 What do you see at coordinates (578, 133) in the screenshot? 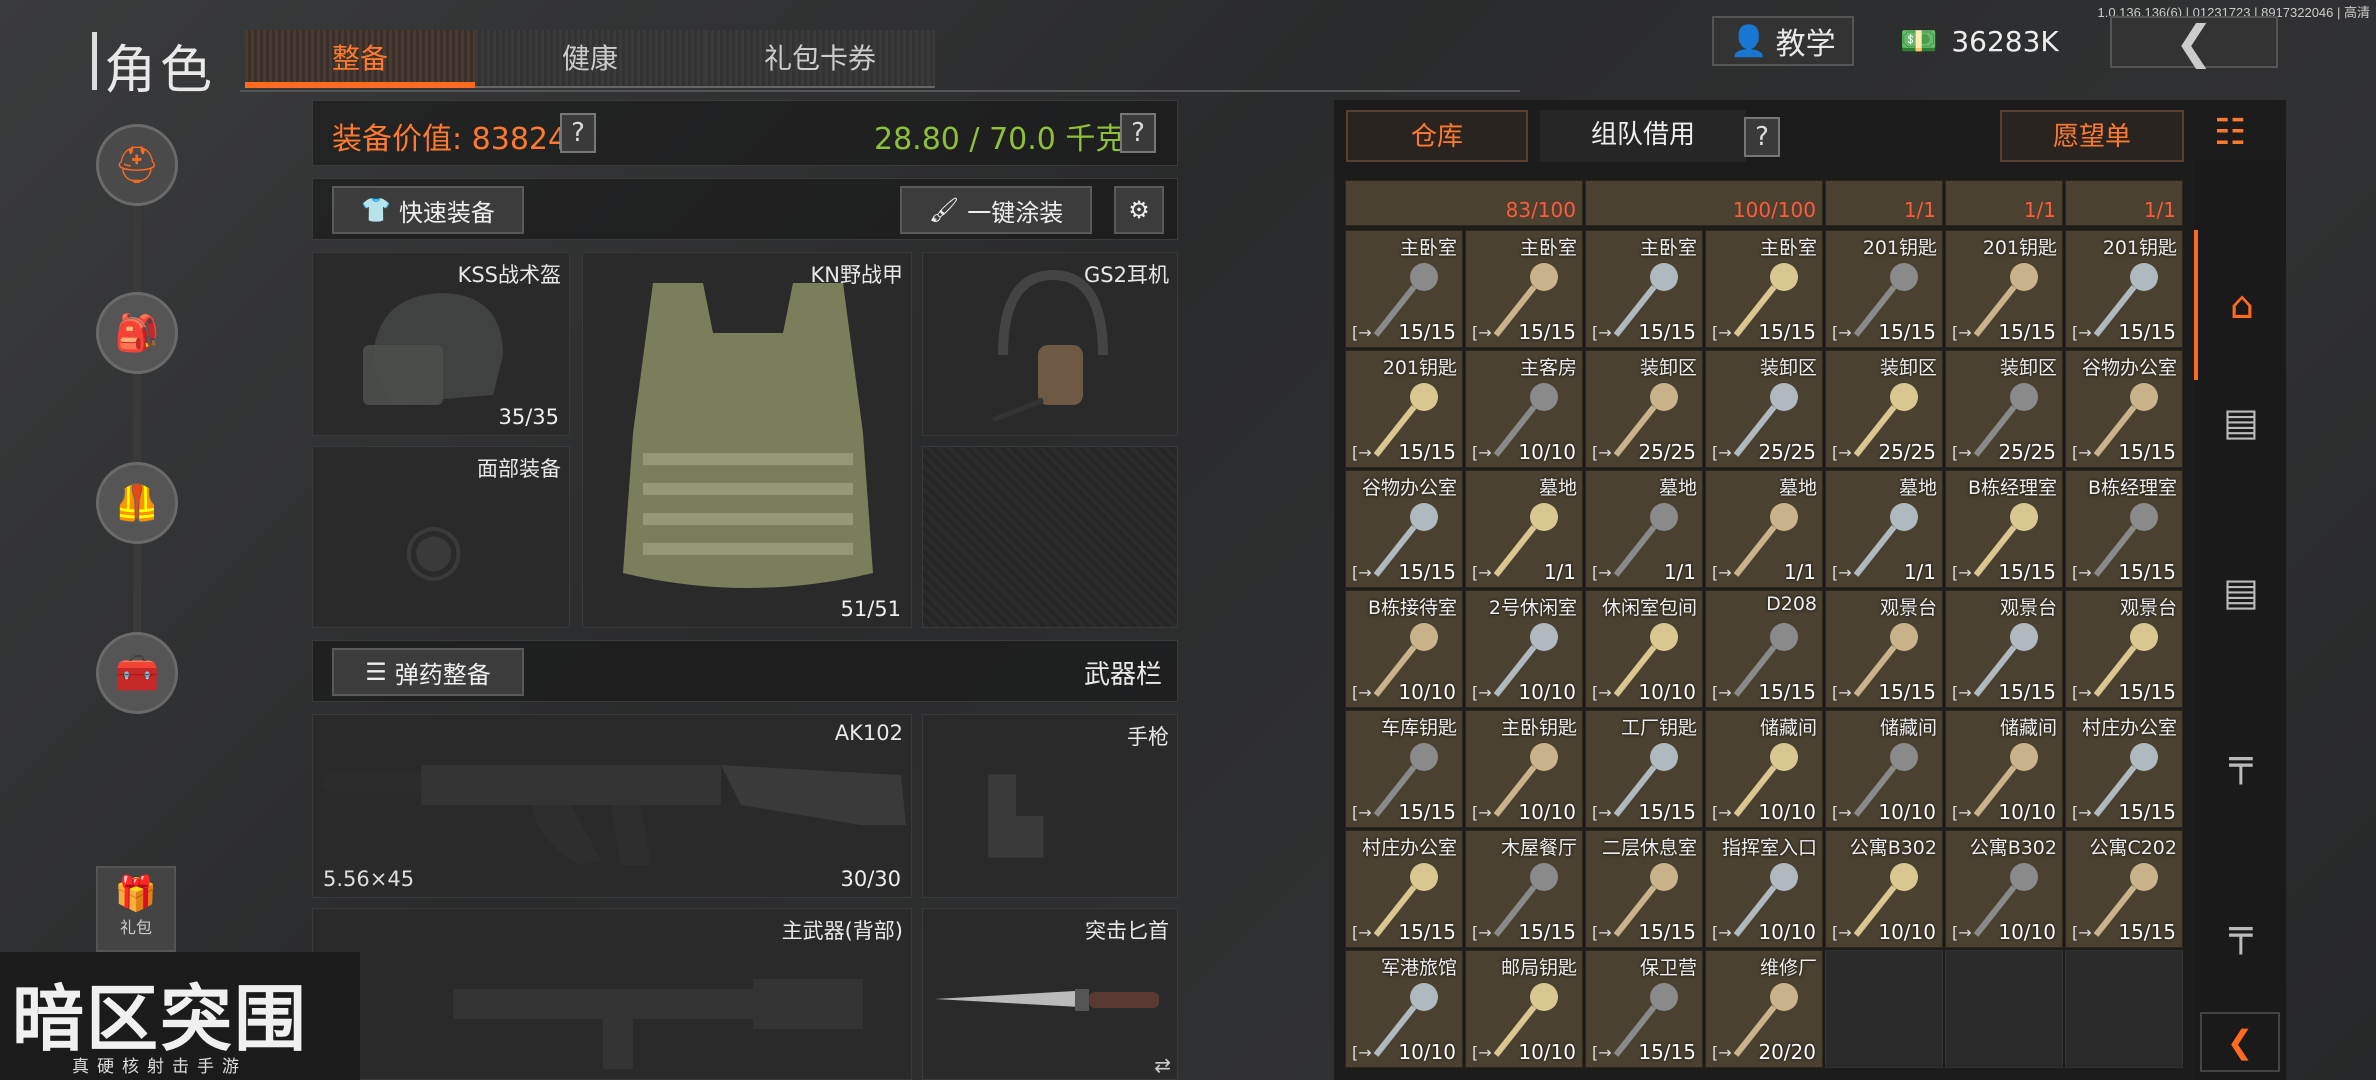
I see `value-help-button: ?` at bounding box center [578, 133].